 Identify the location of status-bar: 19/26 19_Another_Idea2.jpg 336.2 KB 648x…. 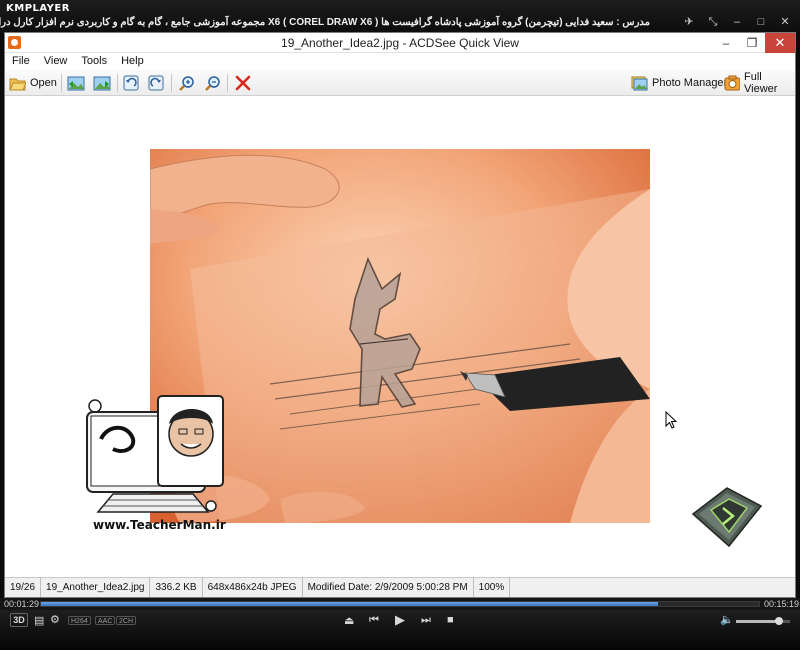
(400, 587).